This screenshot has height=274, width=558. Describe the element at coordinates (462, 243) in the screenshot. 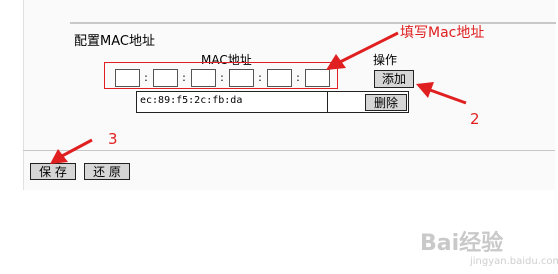

I see `baidu-watermark-logo: Bai经验` at that location.